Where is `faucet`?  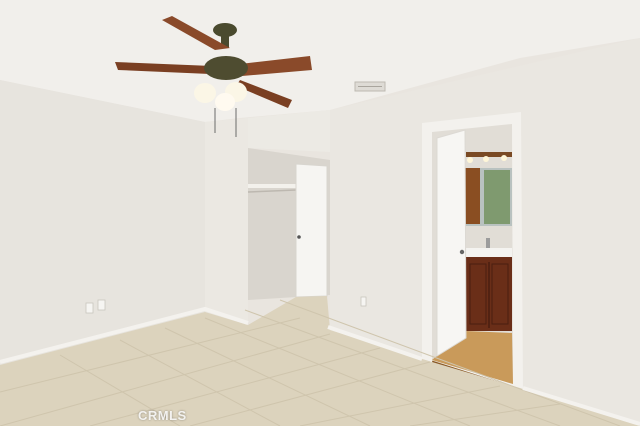 faucet is located at coordinates (488, 243).